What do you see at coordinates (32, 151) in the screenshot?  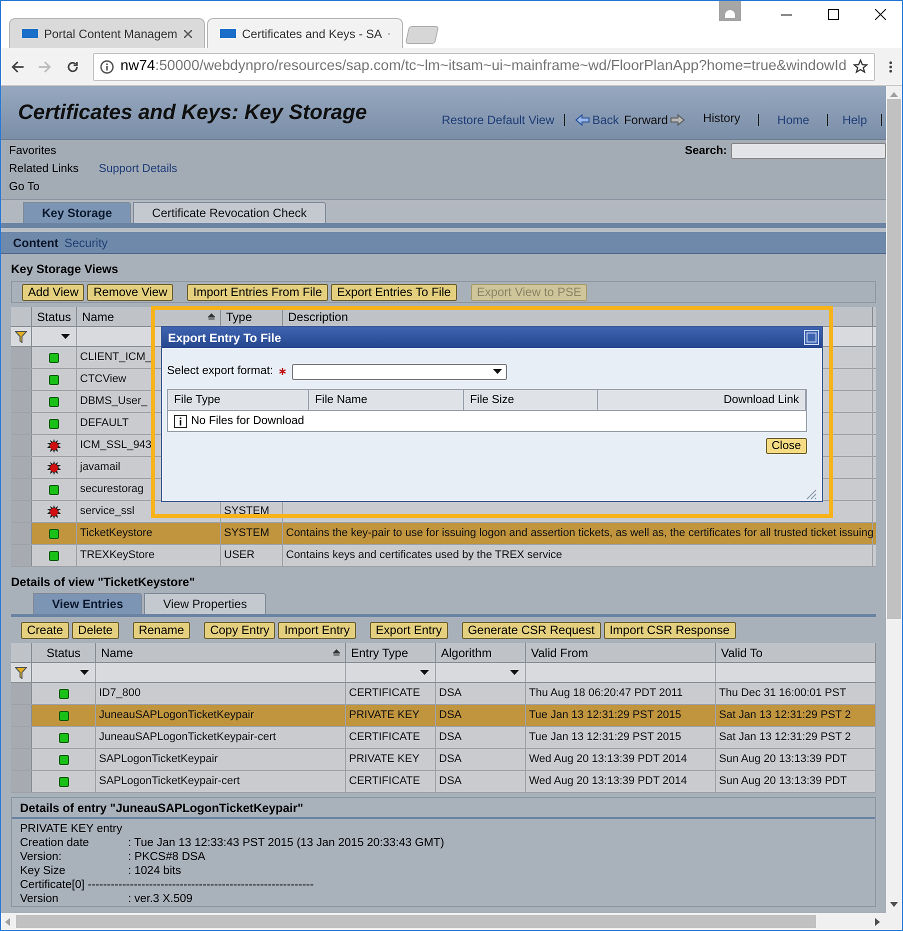 I see `nav-menu: Favorites` at bounding box center [32, 151].